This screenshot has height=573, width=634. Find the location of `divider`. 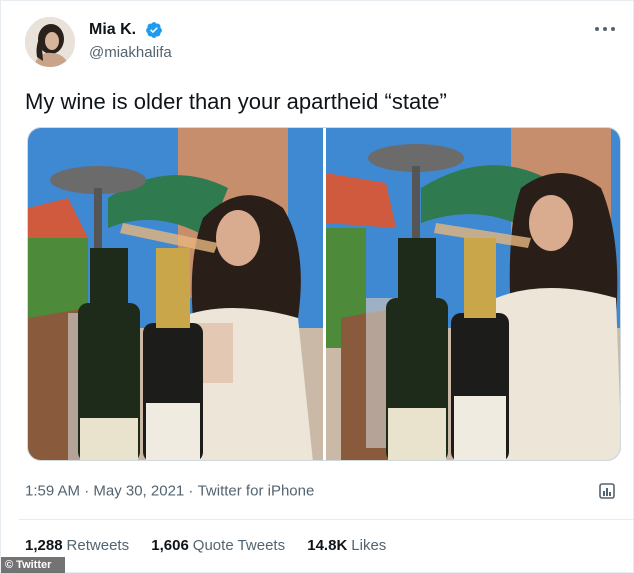

divider is located at coordinates (326, 519).